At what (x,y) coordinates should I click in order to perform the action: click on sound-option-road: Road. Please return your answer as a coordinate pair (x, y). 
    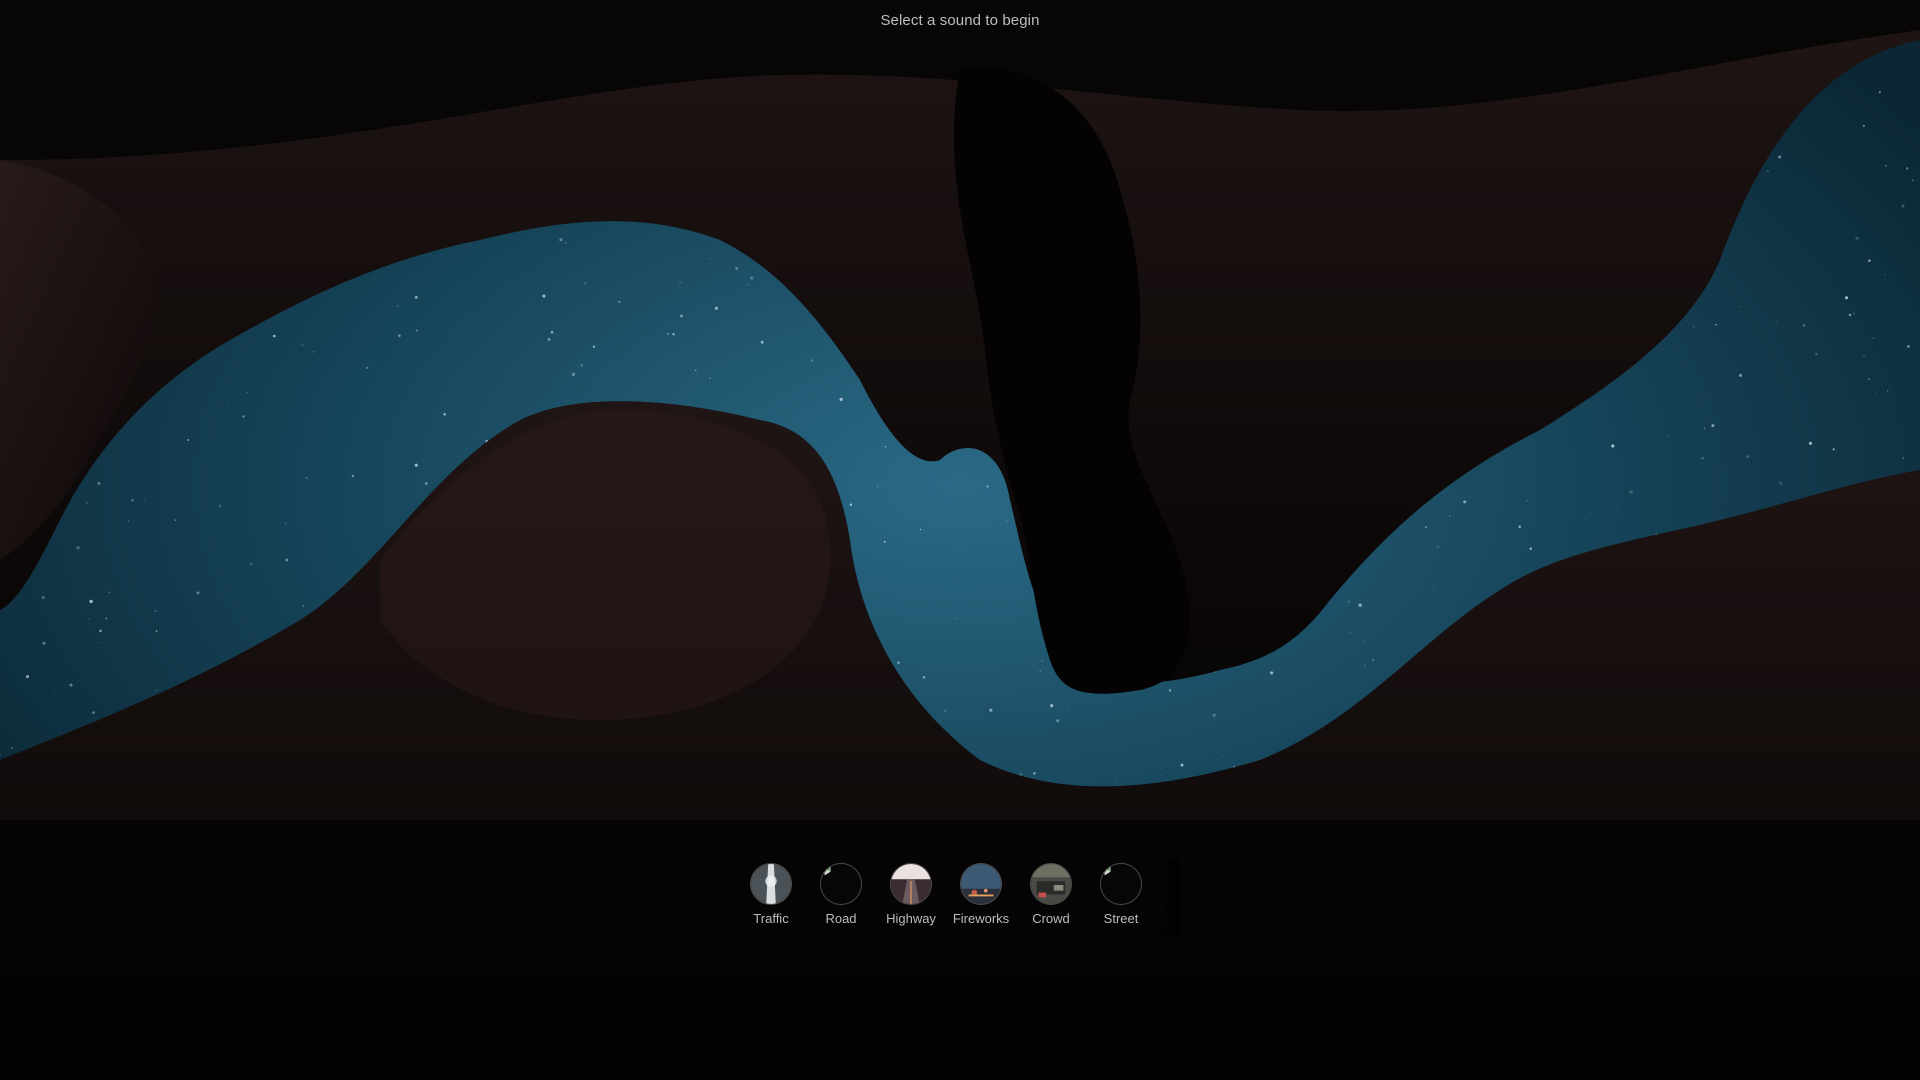
    Looking at the image, I should click on (841, 898).